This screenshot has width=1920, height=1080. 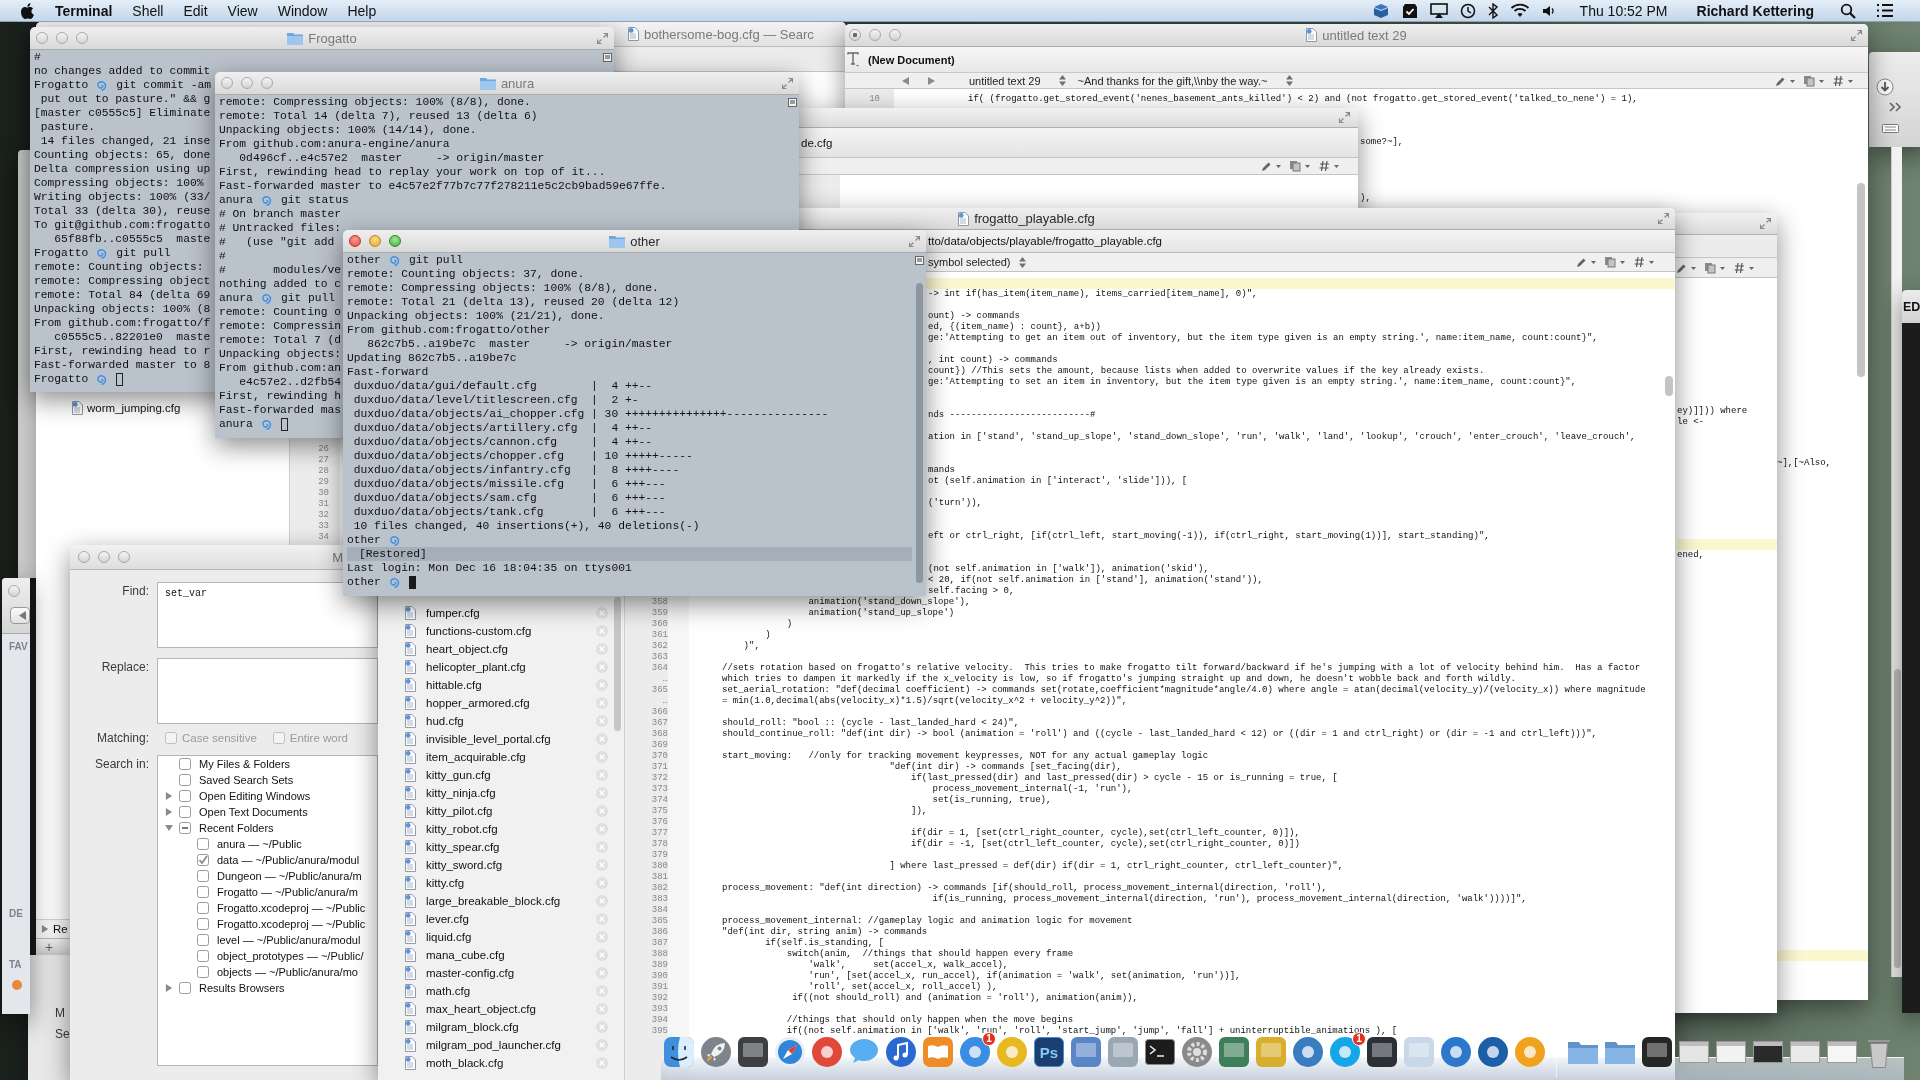 What do you see at coordinates (679, 1052) in the screenshot?
I see `smiling-face-icon` at bounding box center [679, 1052].